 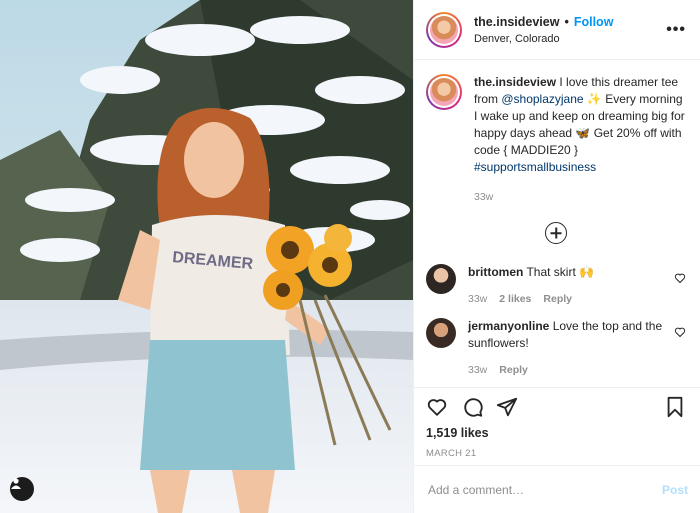 I want to click on butterfly-emoji: 🦋, so click(x=583, y=133).